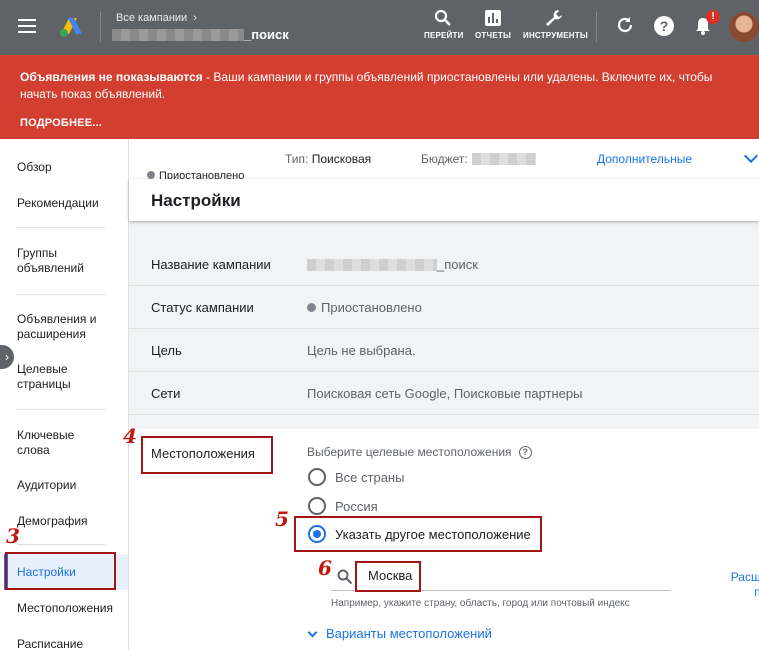  Describe the element at coordinates (60, 571) in the screenshot. I see `annotation-box-settings` at that location.